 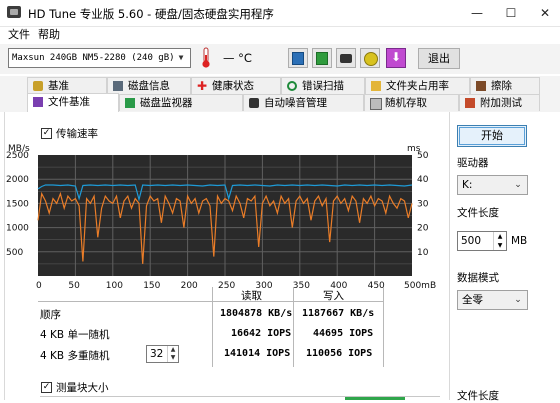 What do you see at coordinates (492, 185) in the screenshot?
I see `drive-letter-select: K: ⌄` at bounding box center [492, 185].